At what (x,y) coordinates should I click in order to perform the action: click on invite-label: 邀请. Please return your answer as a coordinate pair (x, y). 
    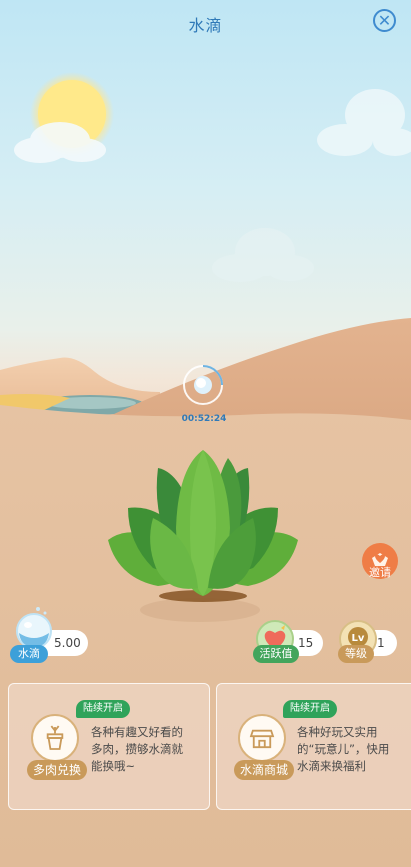
    Looking at the image, I should click on (380, 572).